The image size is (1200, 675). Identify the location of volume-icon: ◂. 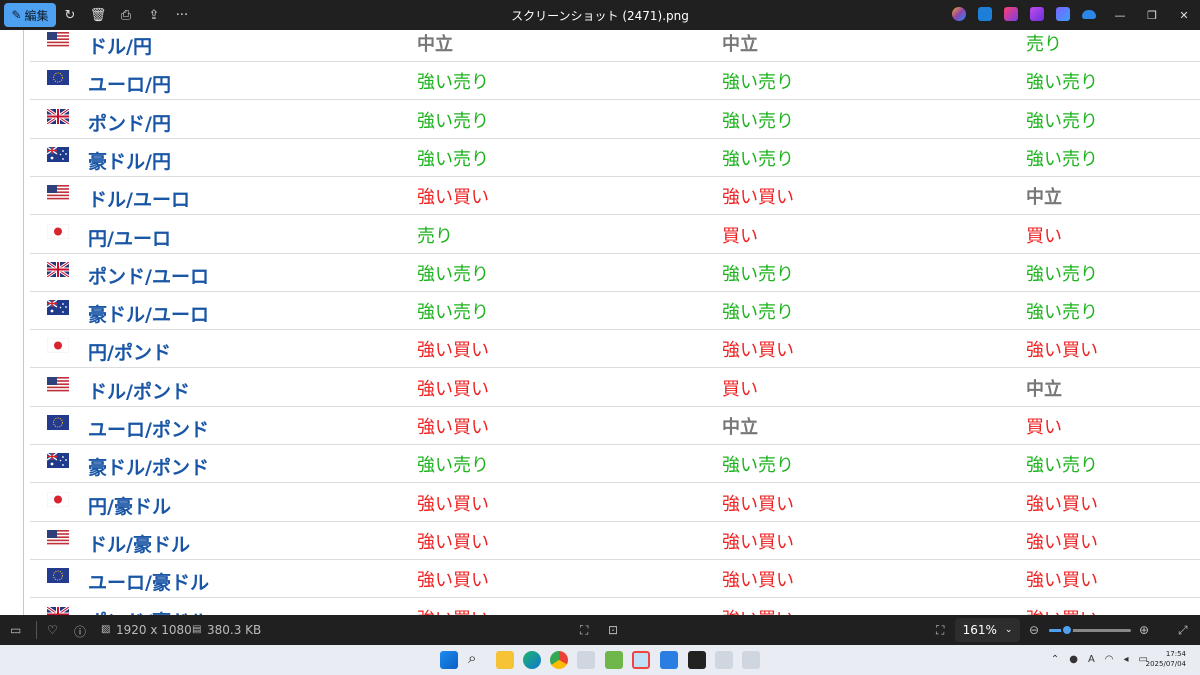
(1126, 659).